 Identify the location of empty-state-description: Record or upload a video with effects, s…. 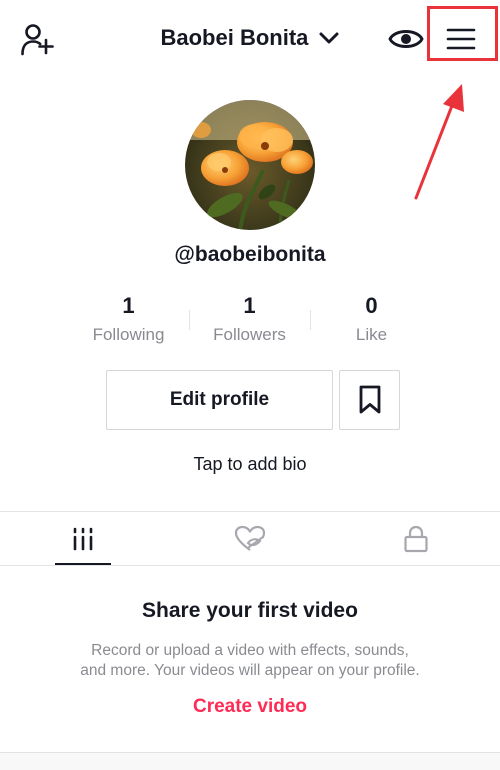
(250, 661).